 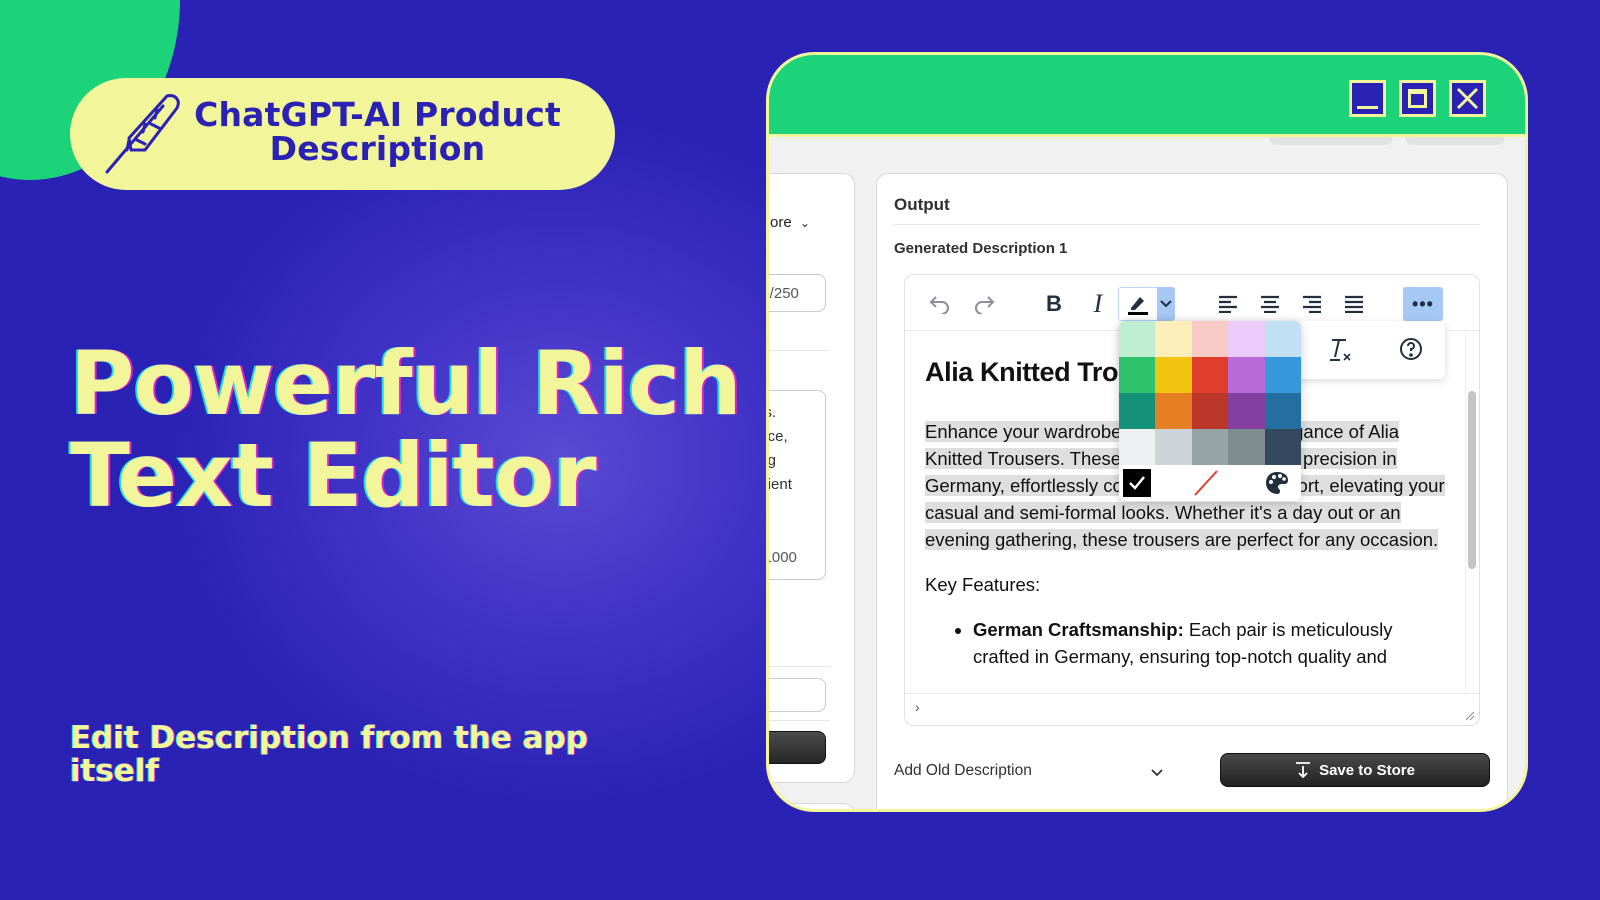 I want to click on badge-title-line1: ChatGPT-AI Product, so click(x=377, y=114).